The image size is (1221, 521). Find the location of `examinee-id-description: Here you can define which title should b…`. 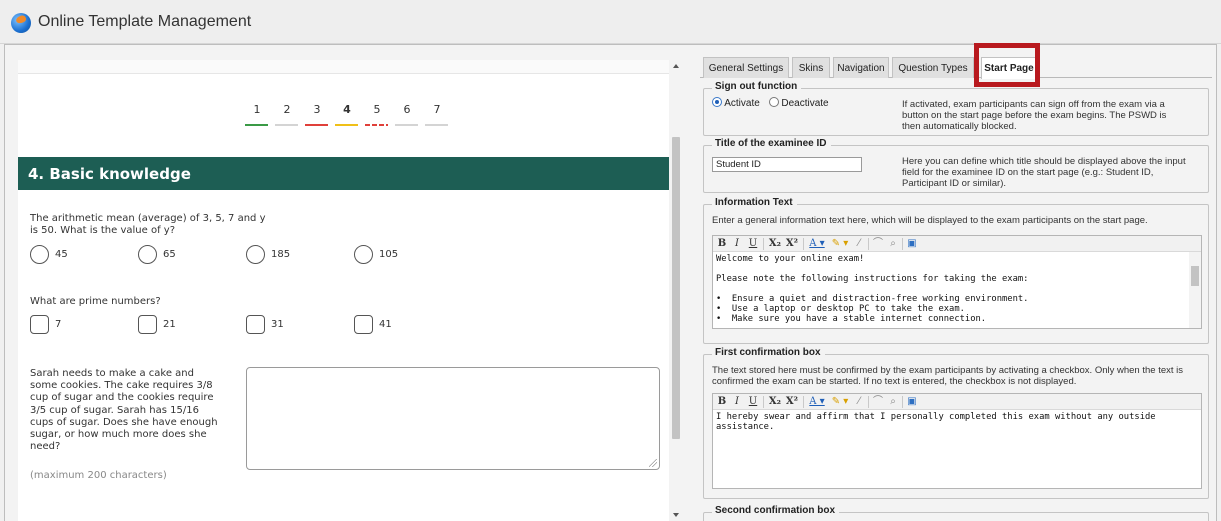

examinee-id-description: Here you can define which title should b… is located at coordinates (1044, 172).